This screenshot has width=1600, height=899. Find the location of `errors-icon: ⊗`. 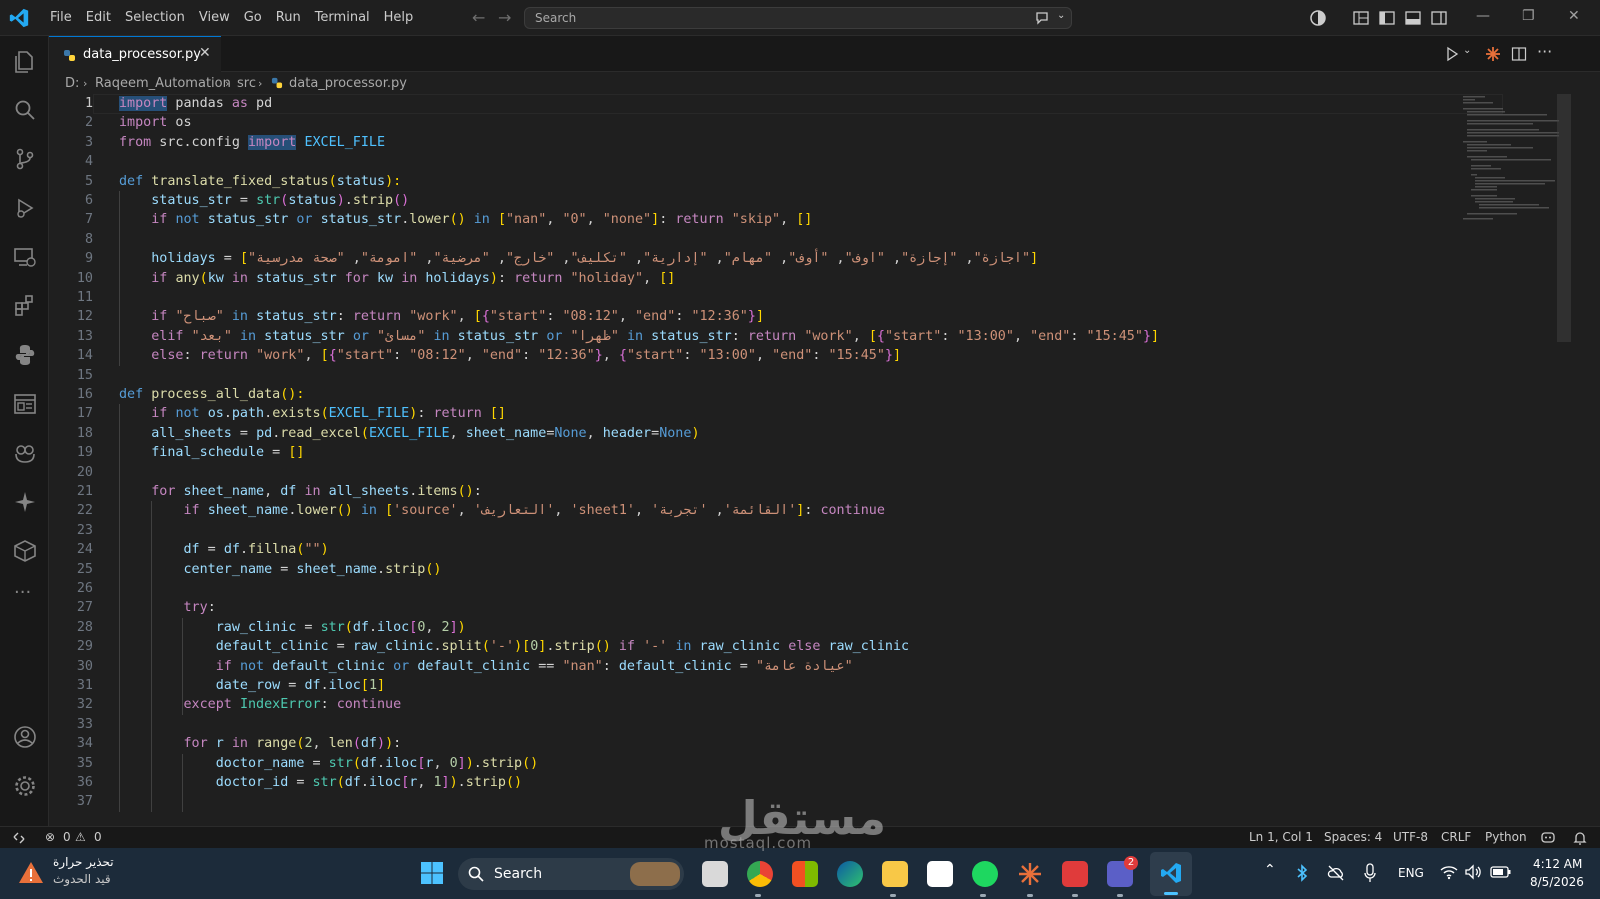

errors-icon: ⊗ is located at coordinates (50, 837).